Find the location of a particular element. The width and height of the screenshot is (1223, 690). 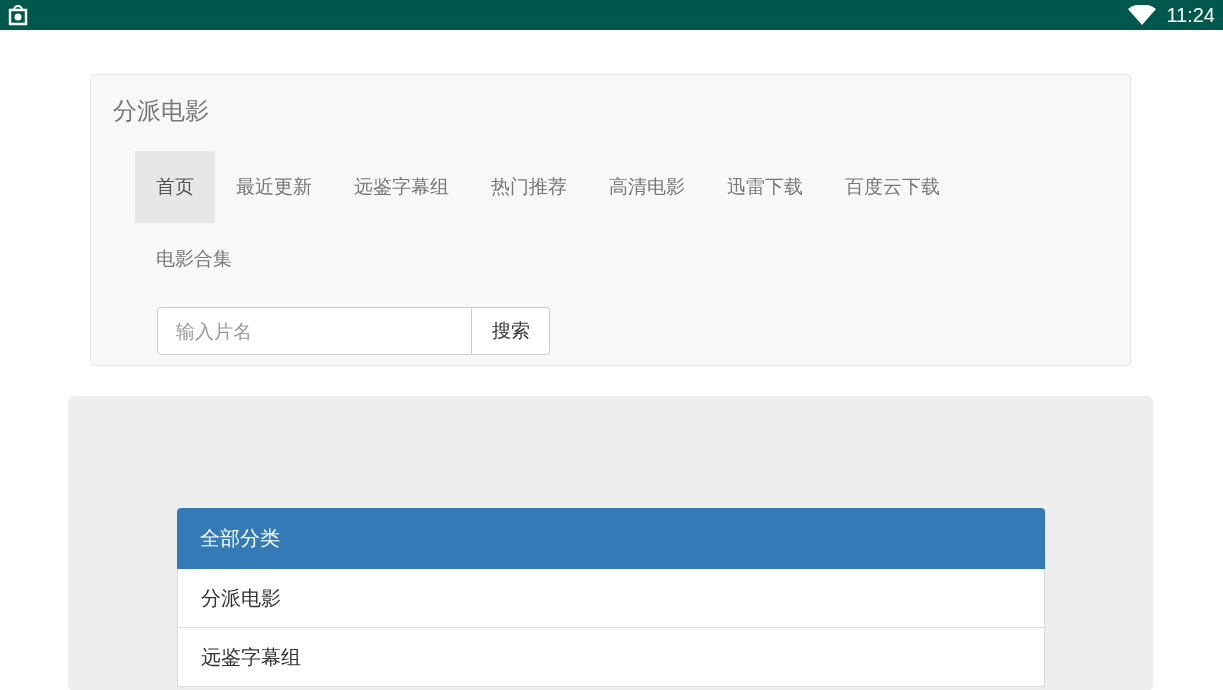

nav-link: 首页 is located at coordinates (175, 187).